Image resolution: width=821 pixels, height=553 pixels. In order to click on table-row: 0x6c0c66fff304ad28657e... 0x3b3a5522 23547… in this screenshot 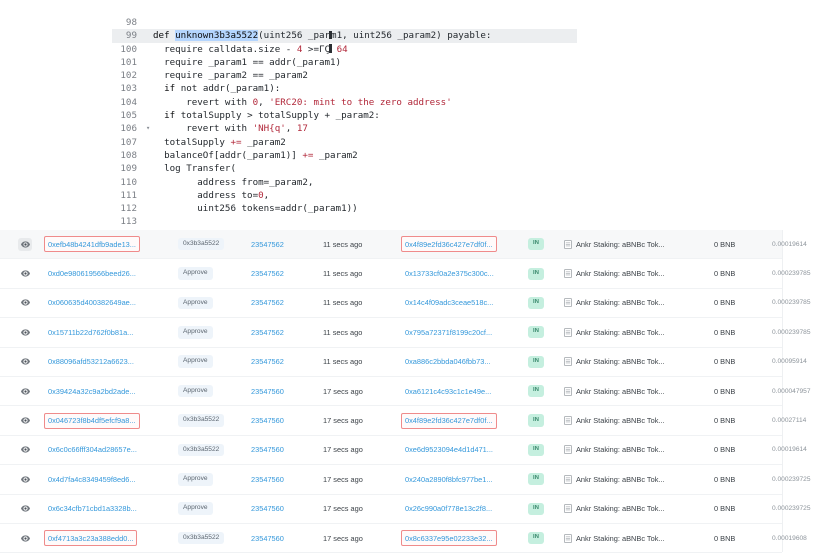, I will do `click(403, 451)`.